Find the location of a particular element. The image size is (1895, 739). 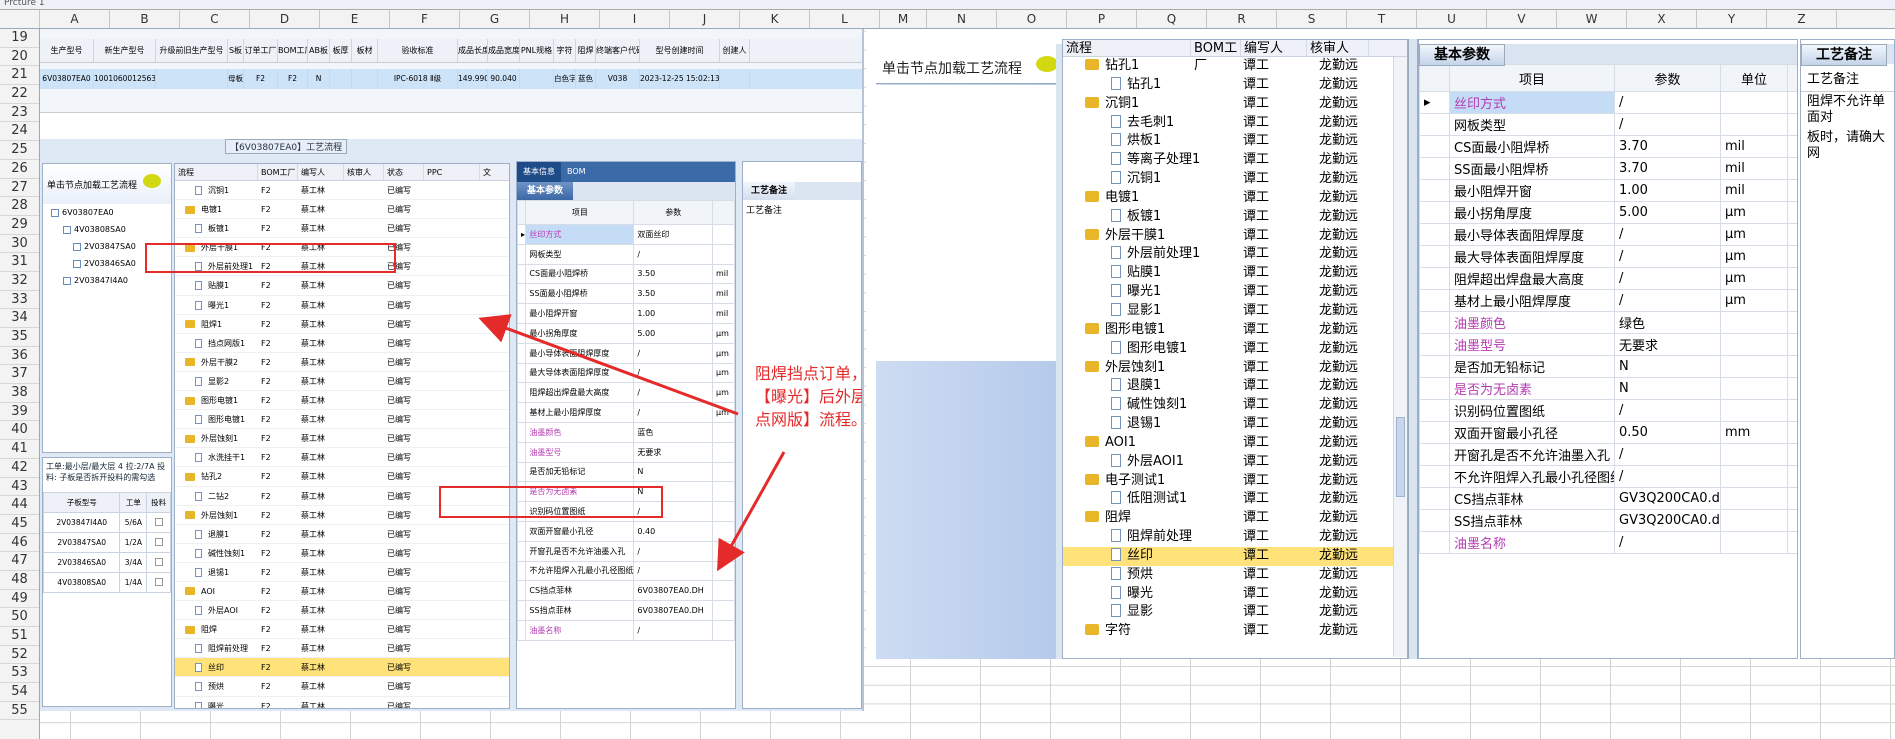

row-header: 45 is located at coordinates (19, 524).